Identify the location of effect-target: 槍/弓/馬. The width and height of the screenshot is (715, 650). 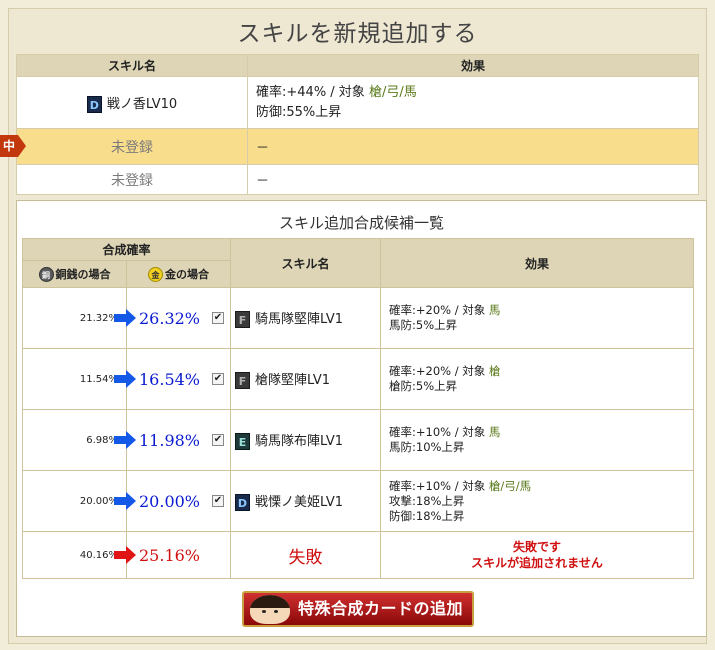
(510, 485).